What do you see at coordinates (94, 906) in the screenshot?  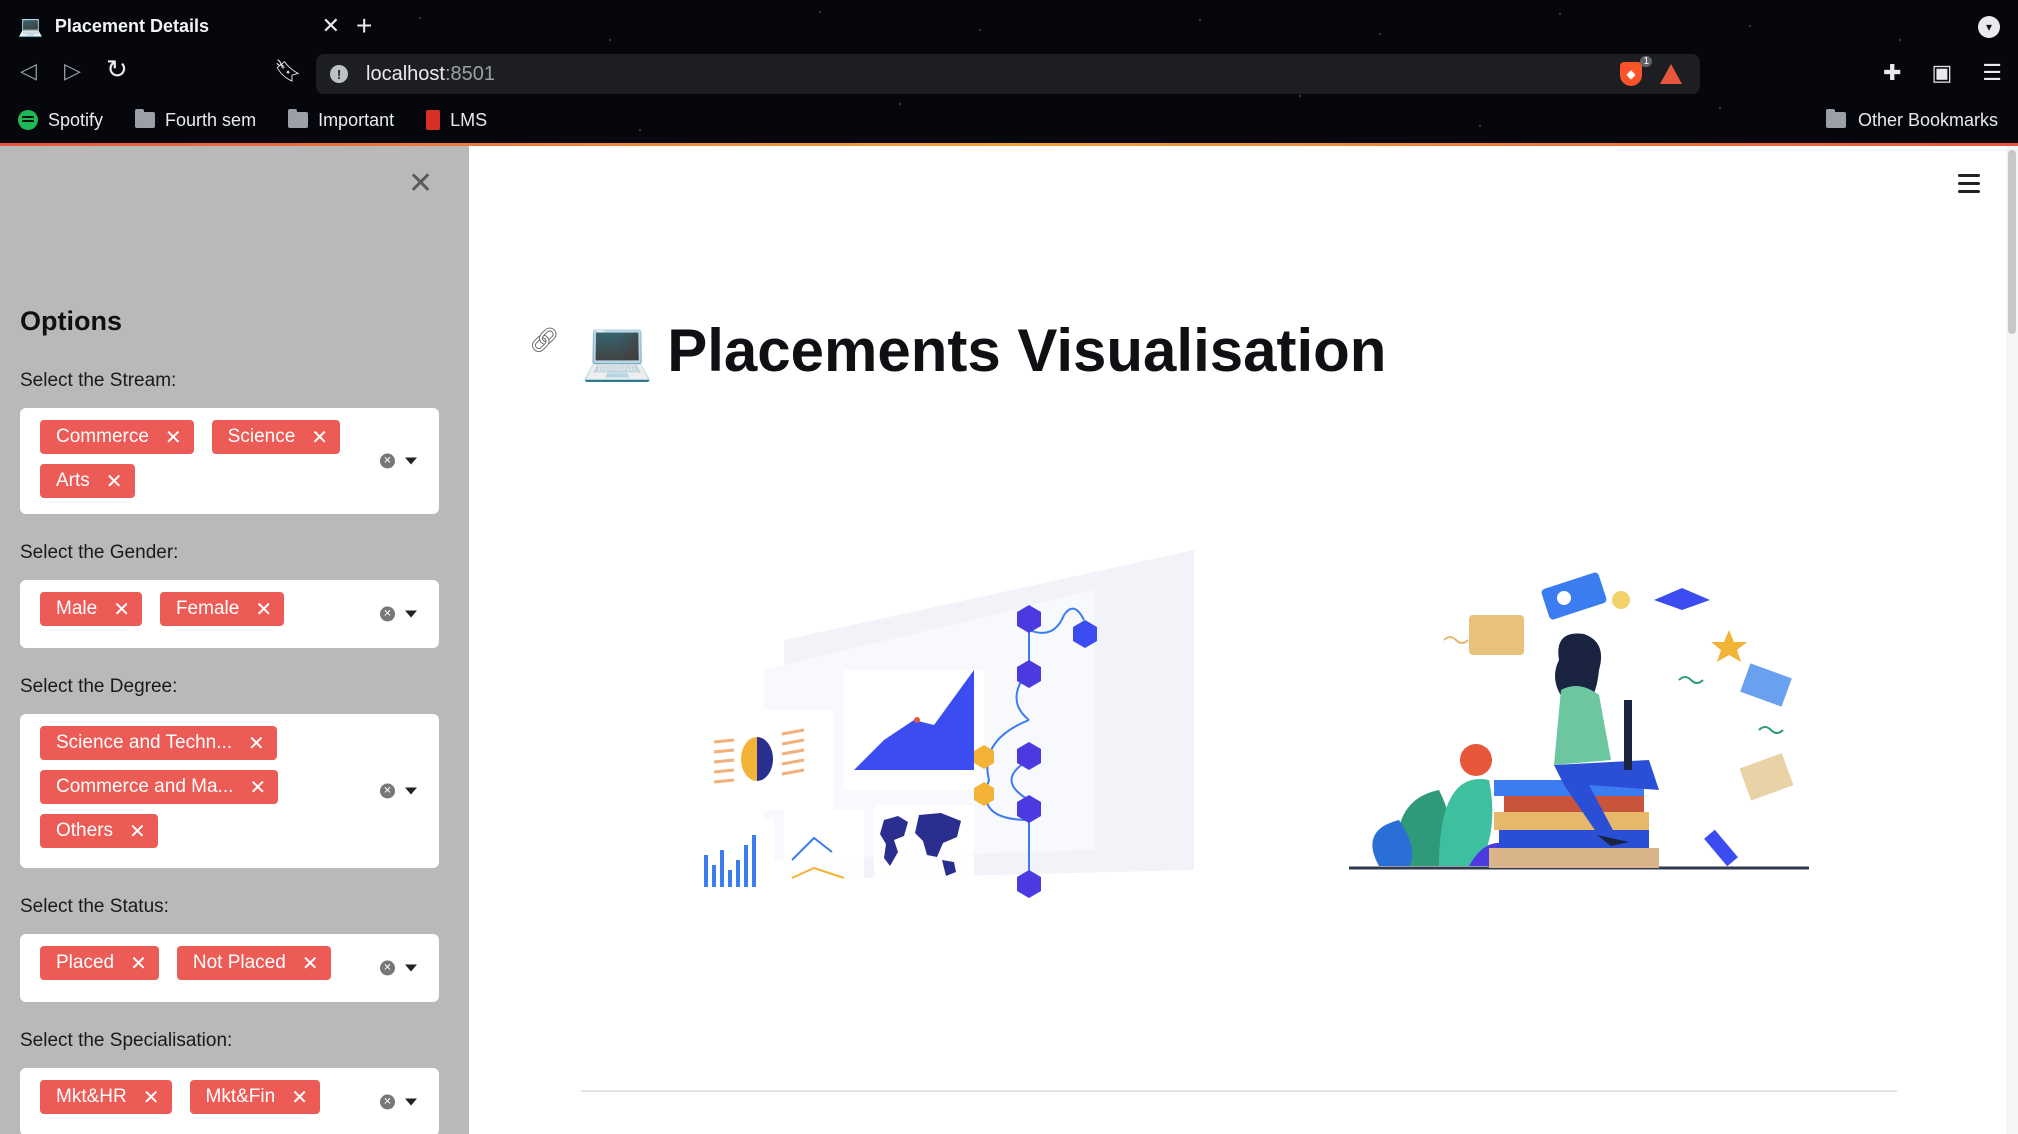 I see `status-label: Select the Status:` at bounding box center [94, 906].